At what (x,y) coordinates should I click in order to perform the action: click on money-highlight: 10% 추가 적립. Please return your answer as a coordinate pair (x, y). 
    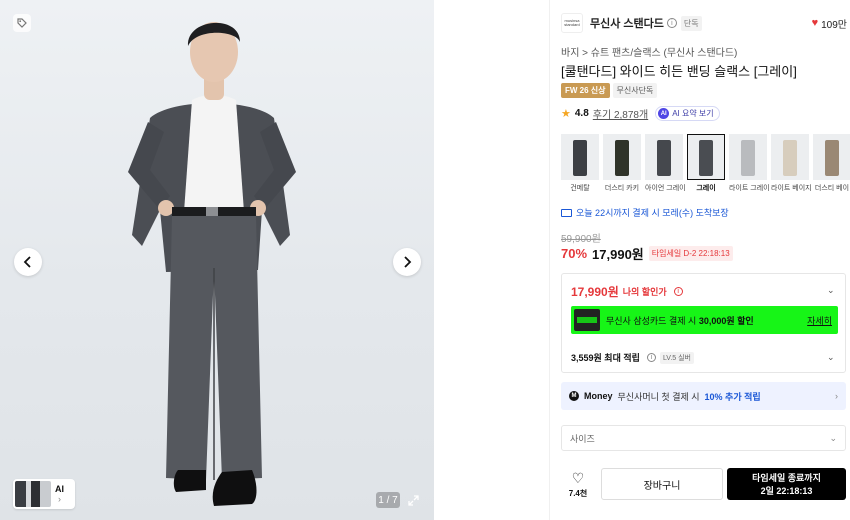
    Looking at the image, I should click on (732, 396).